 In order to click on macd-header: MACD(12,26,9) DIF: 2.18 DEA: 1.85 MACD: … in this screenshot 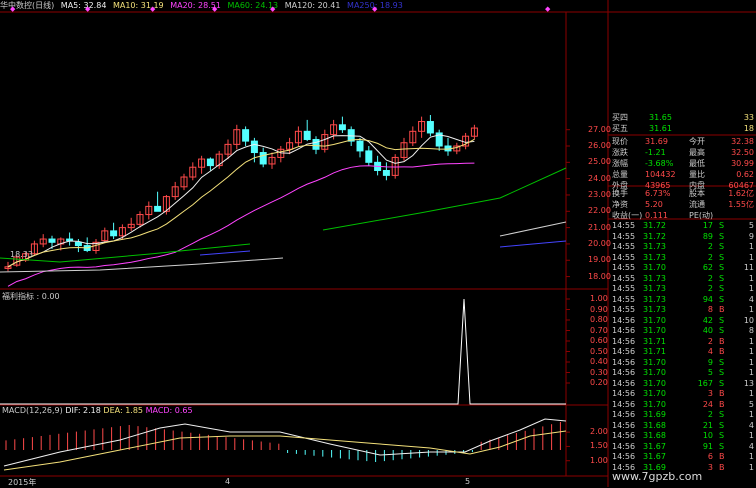, I will do `click(97, 410)`.